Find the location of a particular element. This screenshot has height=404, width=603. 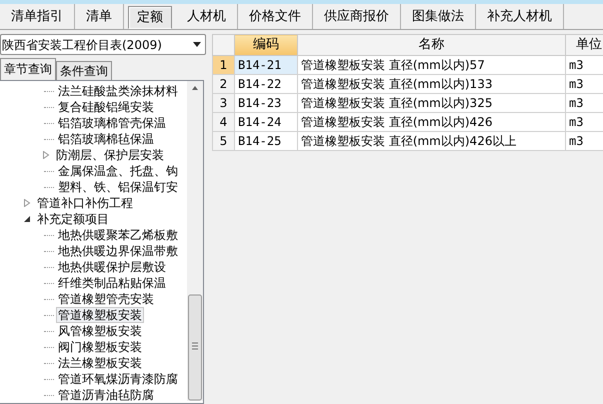

tree-item: 管道沥青油毡防腐 is located at coordinates (106, 395).